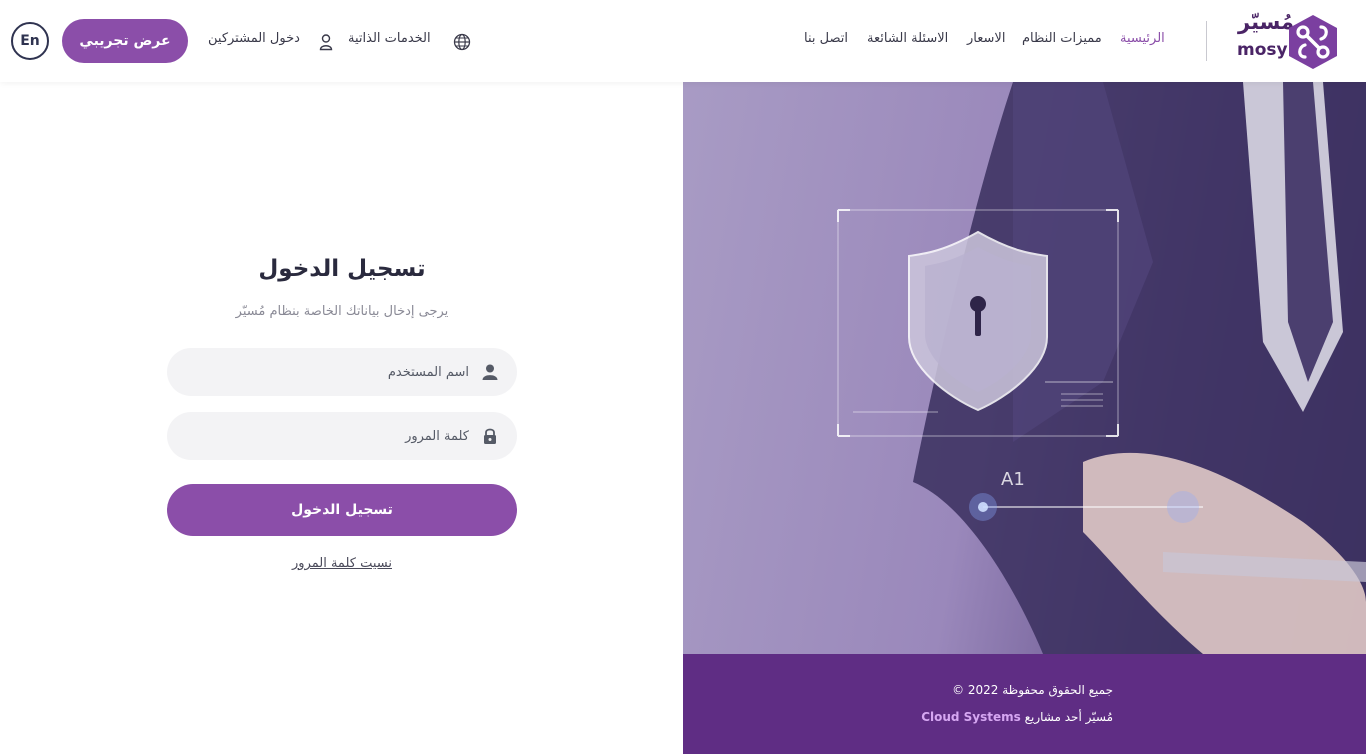 The height and width of the screenshot is (754, 1366). I want to click on nav-home: الرئيسية, so click(1142, 38).